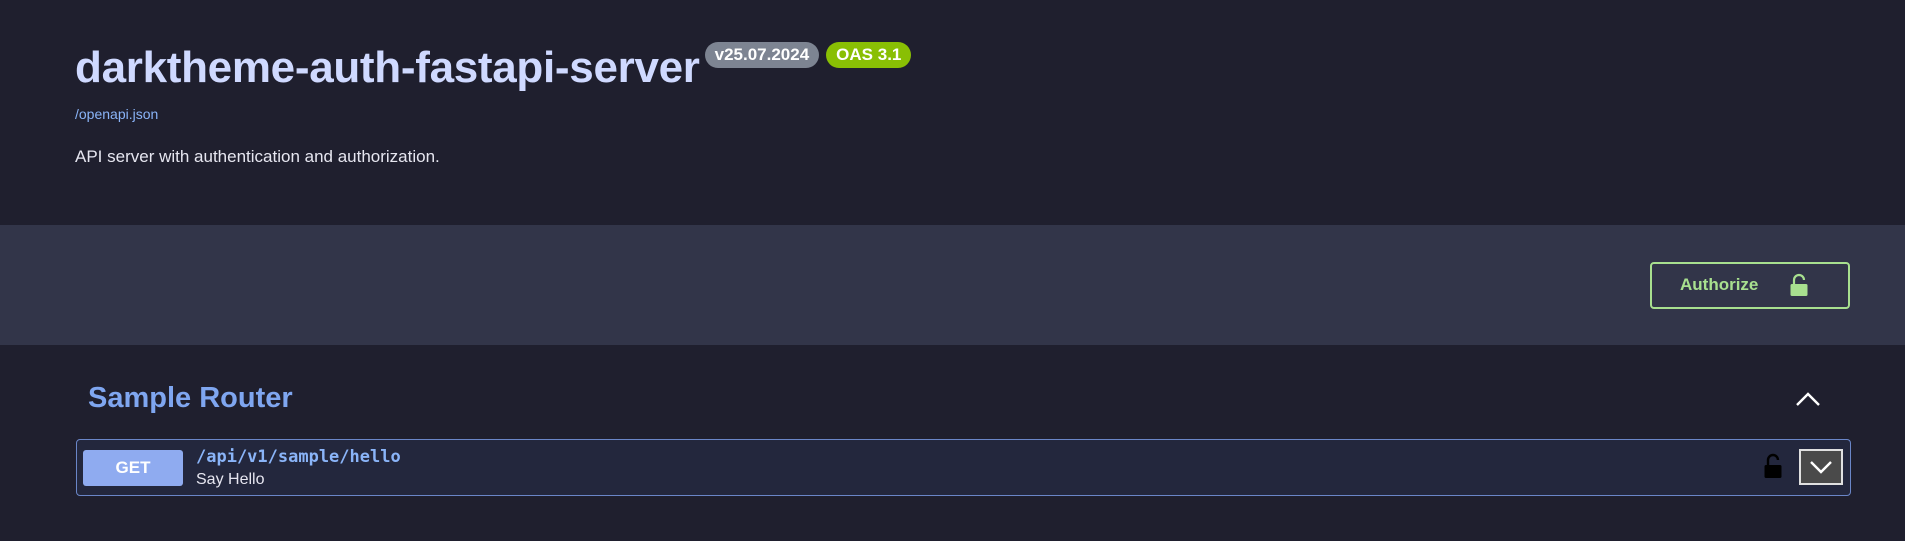 The width and height of the screenshot is (1905, 541). What do you see at coordinates (869, 55) in the screenshot?
I see `oas-version-badge: OAS 3.1` at bounding box center [869, 55].